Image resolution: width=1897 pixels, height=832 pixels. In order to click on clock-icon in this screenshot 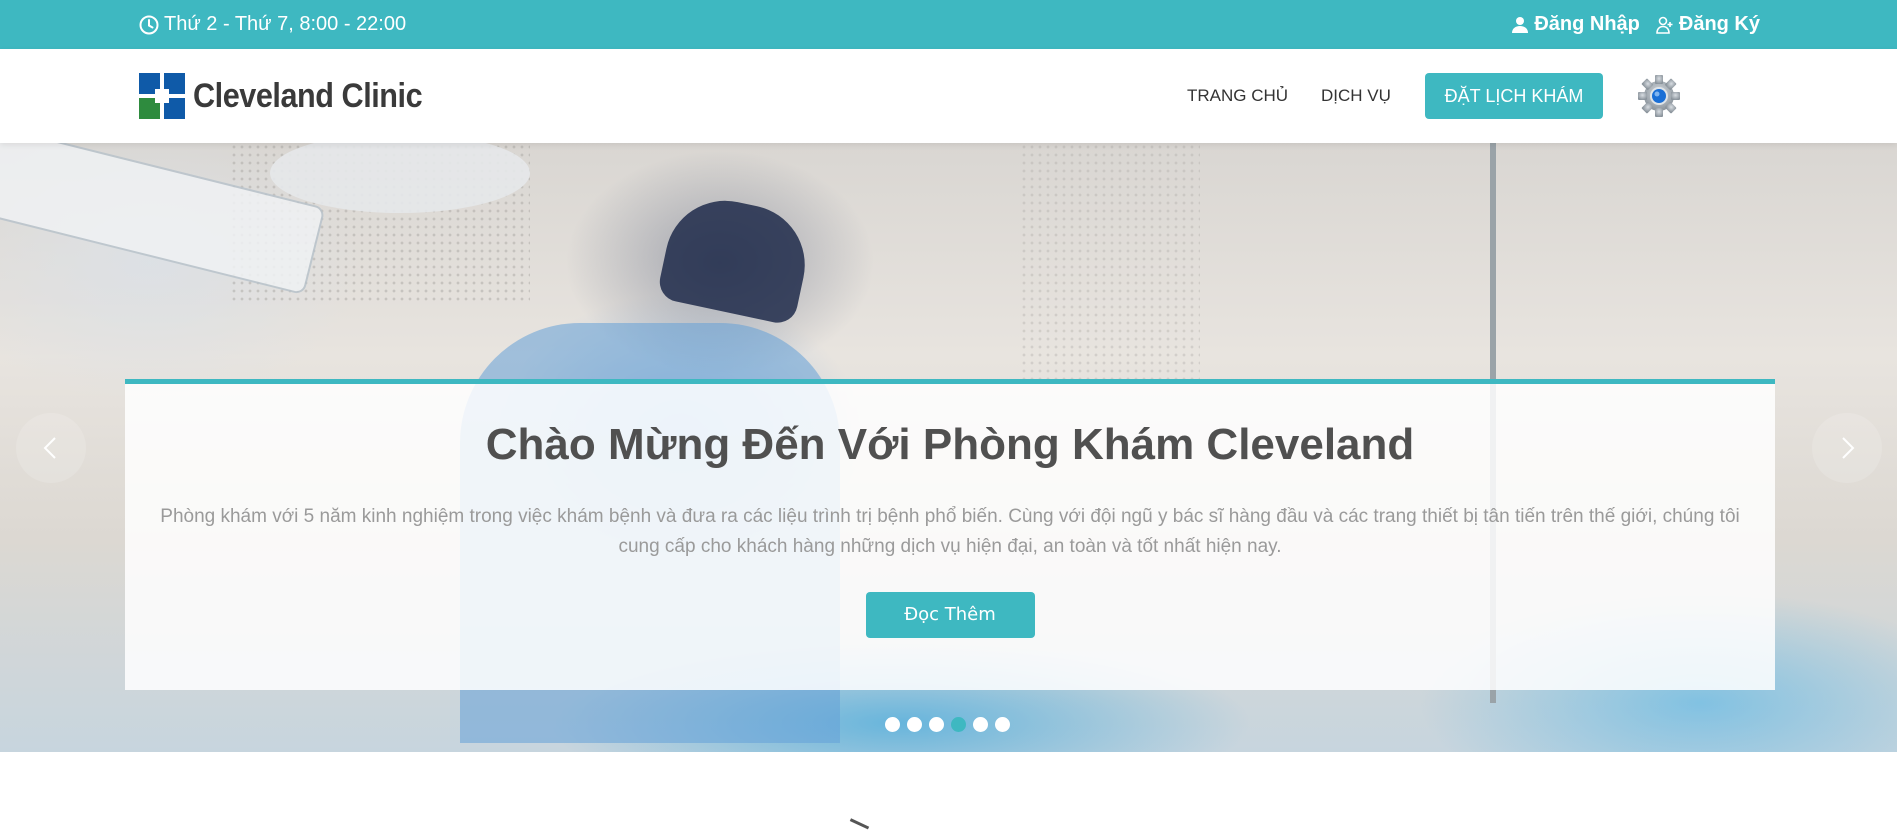, I will do `click(149, 24)`.